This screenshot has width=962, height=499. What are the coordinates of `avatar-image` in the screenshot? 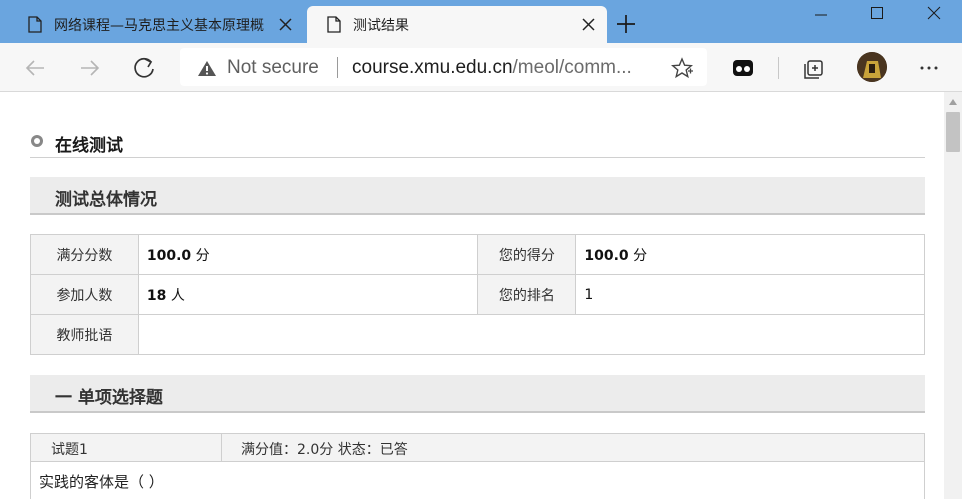 It's located at (872, 67).